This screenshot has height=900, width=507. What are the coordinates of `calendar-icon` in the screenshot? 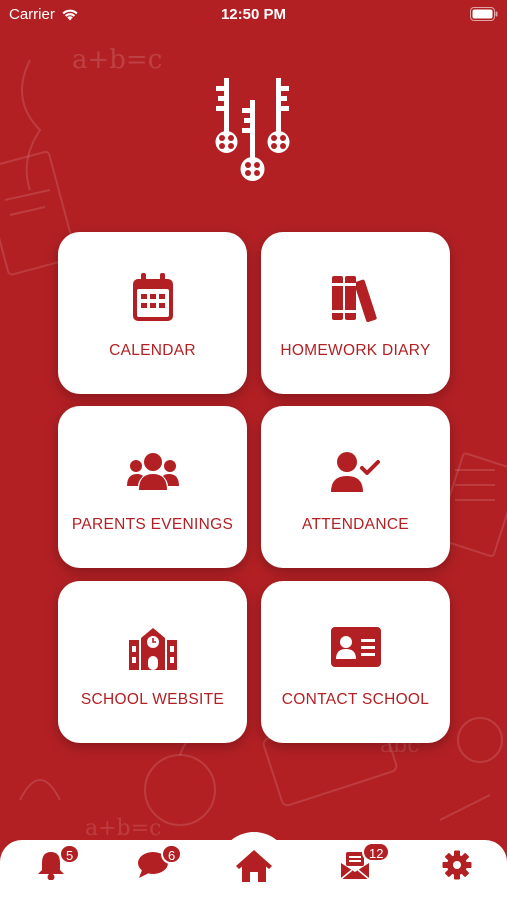 It's located at (153, 298).